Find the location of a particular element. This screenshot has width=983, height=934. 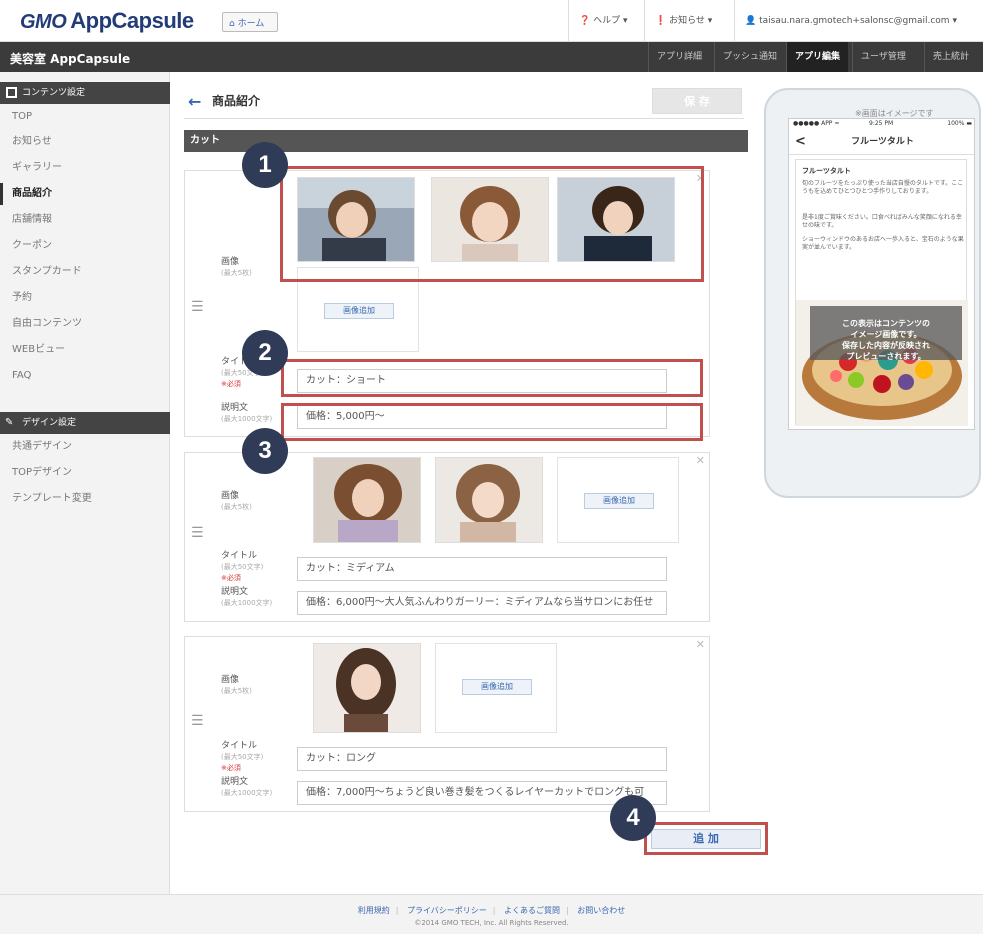

sidebar-item-top: TOP is located at coordinates (85, 117).